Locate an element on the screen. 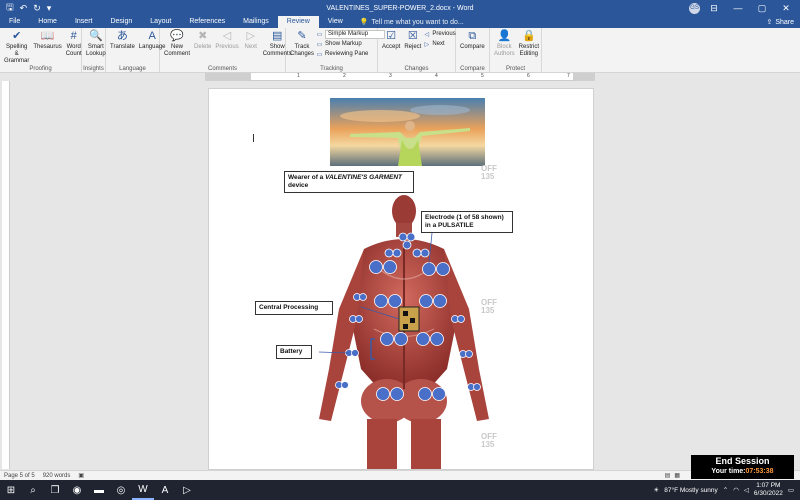 This screenshot has width=800, height=500. tab-insert: Insert is located at coordinates (84, 22).